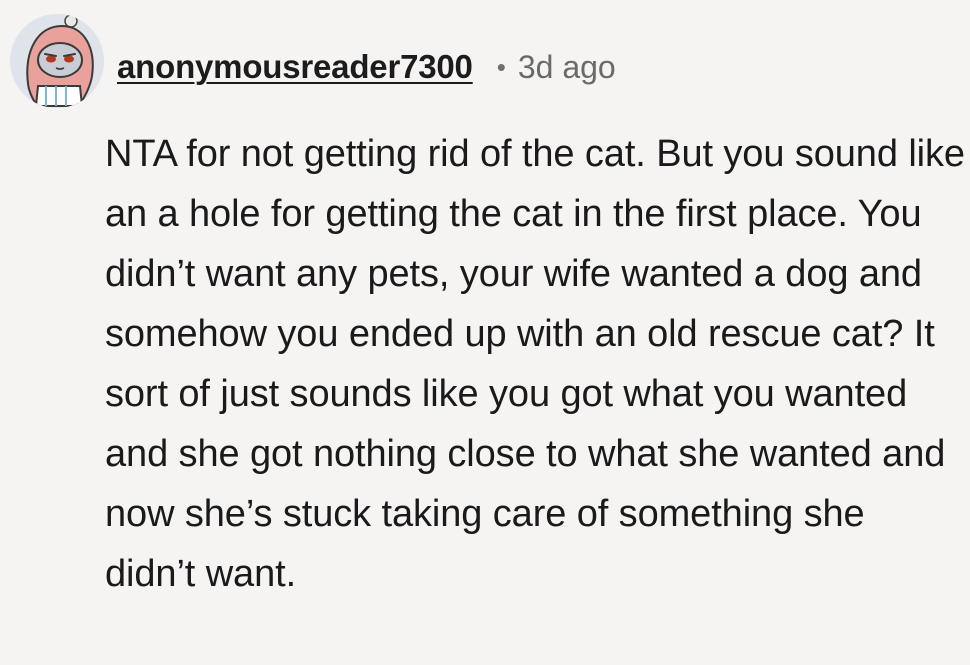  What do you see at coordinates (567, 67) in the screenshot?
I see `timestamp: 3d ago` at bounding box center [567, 67].